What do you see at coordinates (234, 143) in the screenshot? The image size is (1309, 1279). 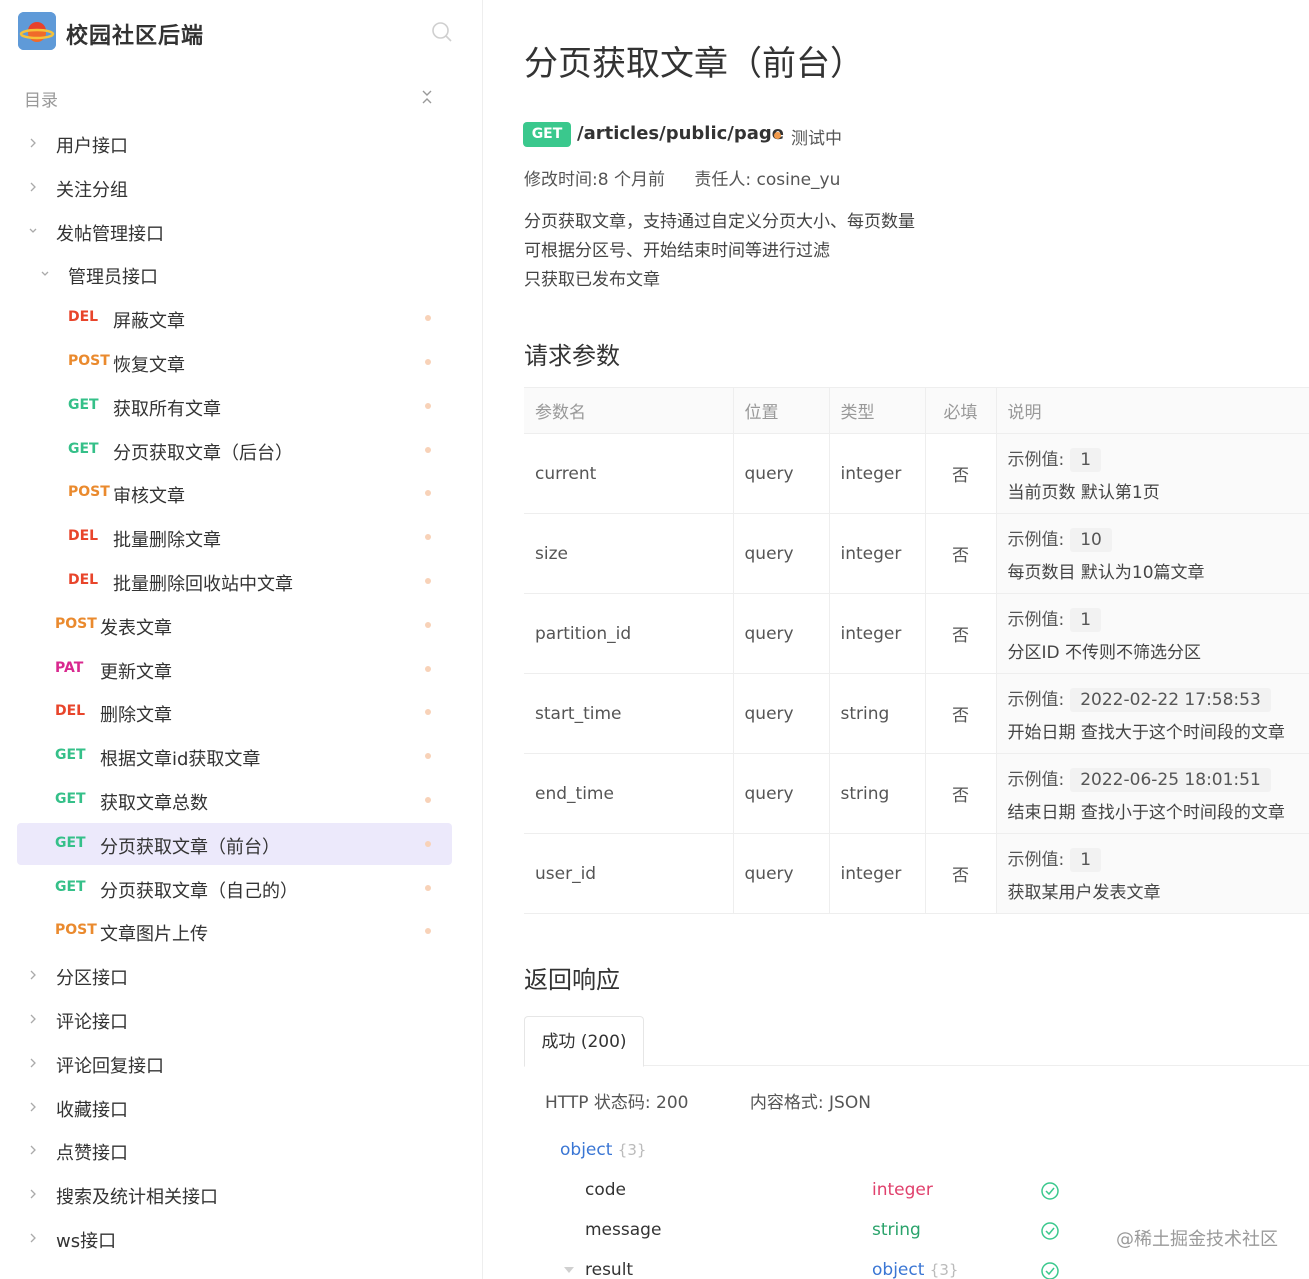 I see `sidebar-folder-item: 用户接口` at bounding box center [234, 143].